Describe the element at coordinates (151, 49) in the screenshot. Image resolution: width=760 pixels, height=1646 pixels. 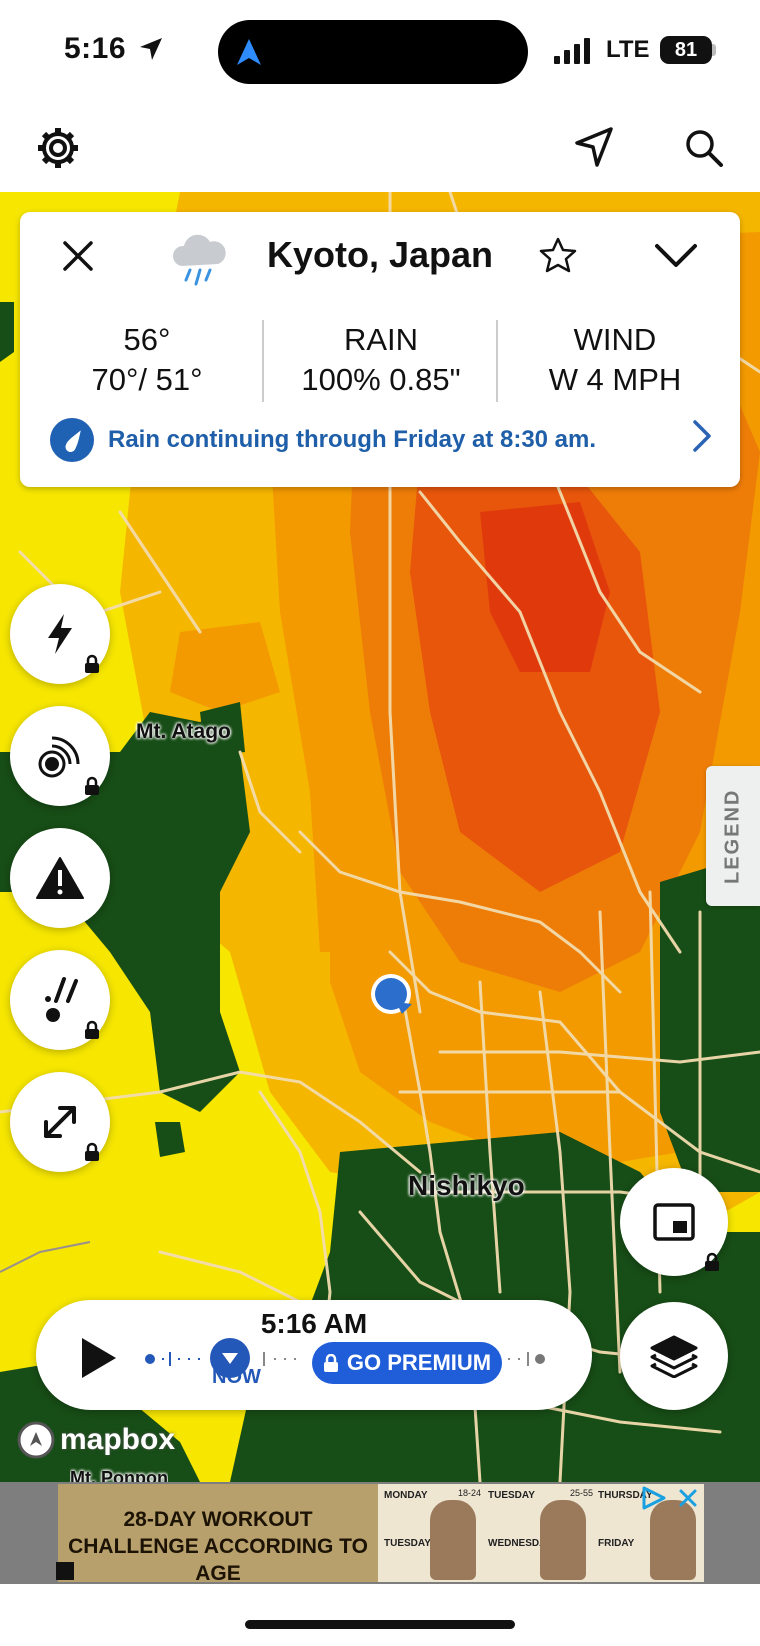
I see `location-services-icon` at that location.